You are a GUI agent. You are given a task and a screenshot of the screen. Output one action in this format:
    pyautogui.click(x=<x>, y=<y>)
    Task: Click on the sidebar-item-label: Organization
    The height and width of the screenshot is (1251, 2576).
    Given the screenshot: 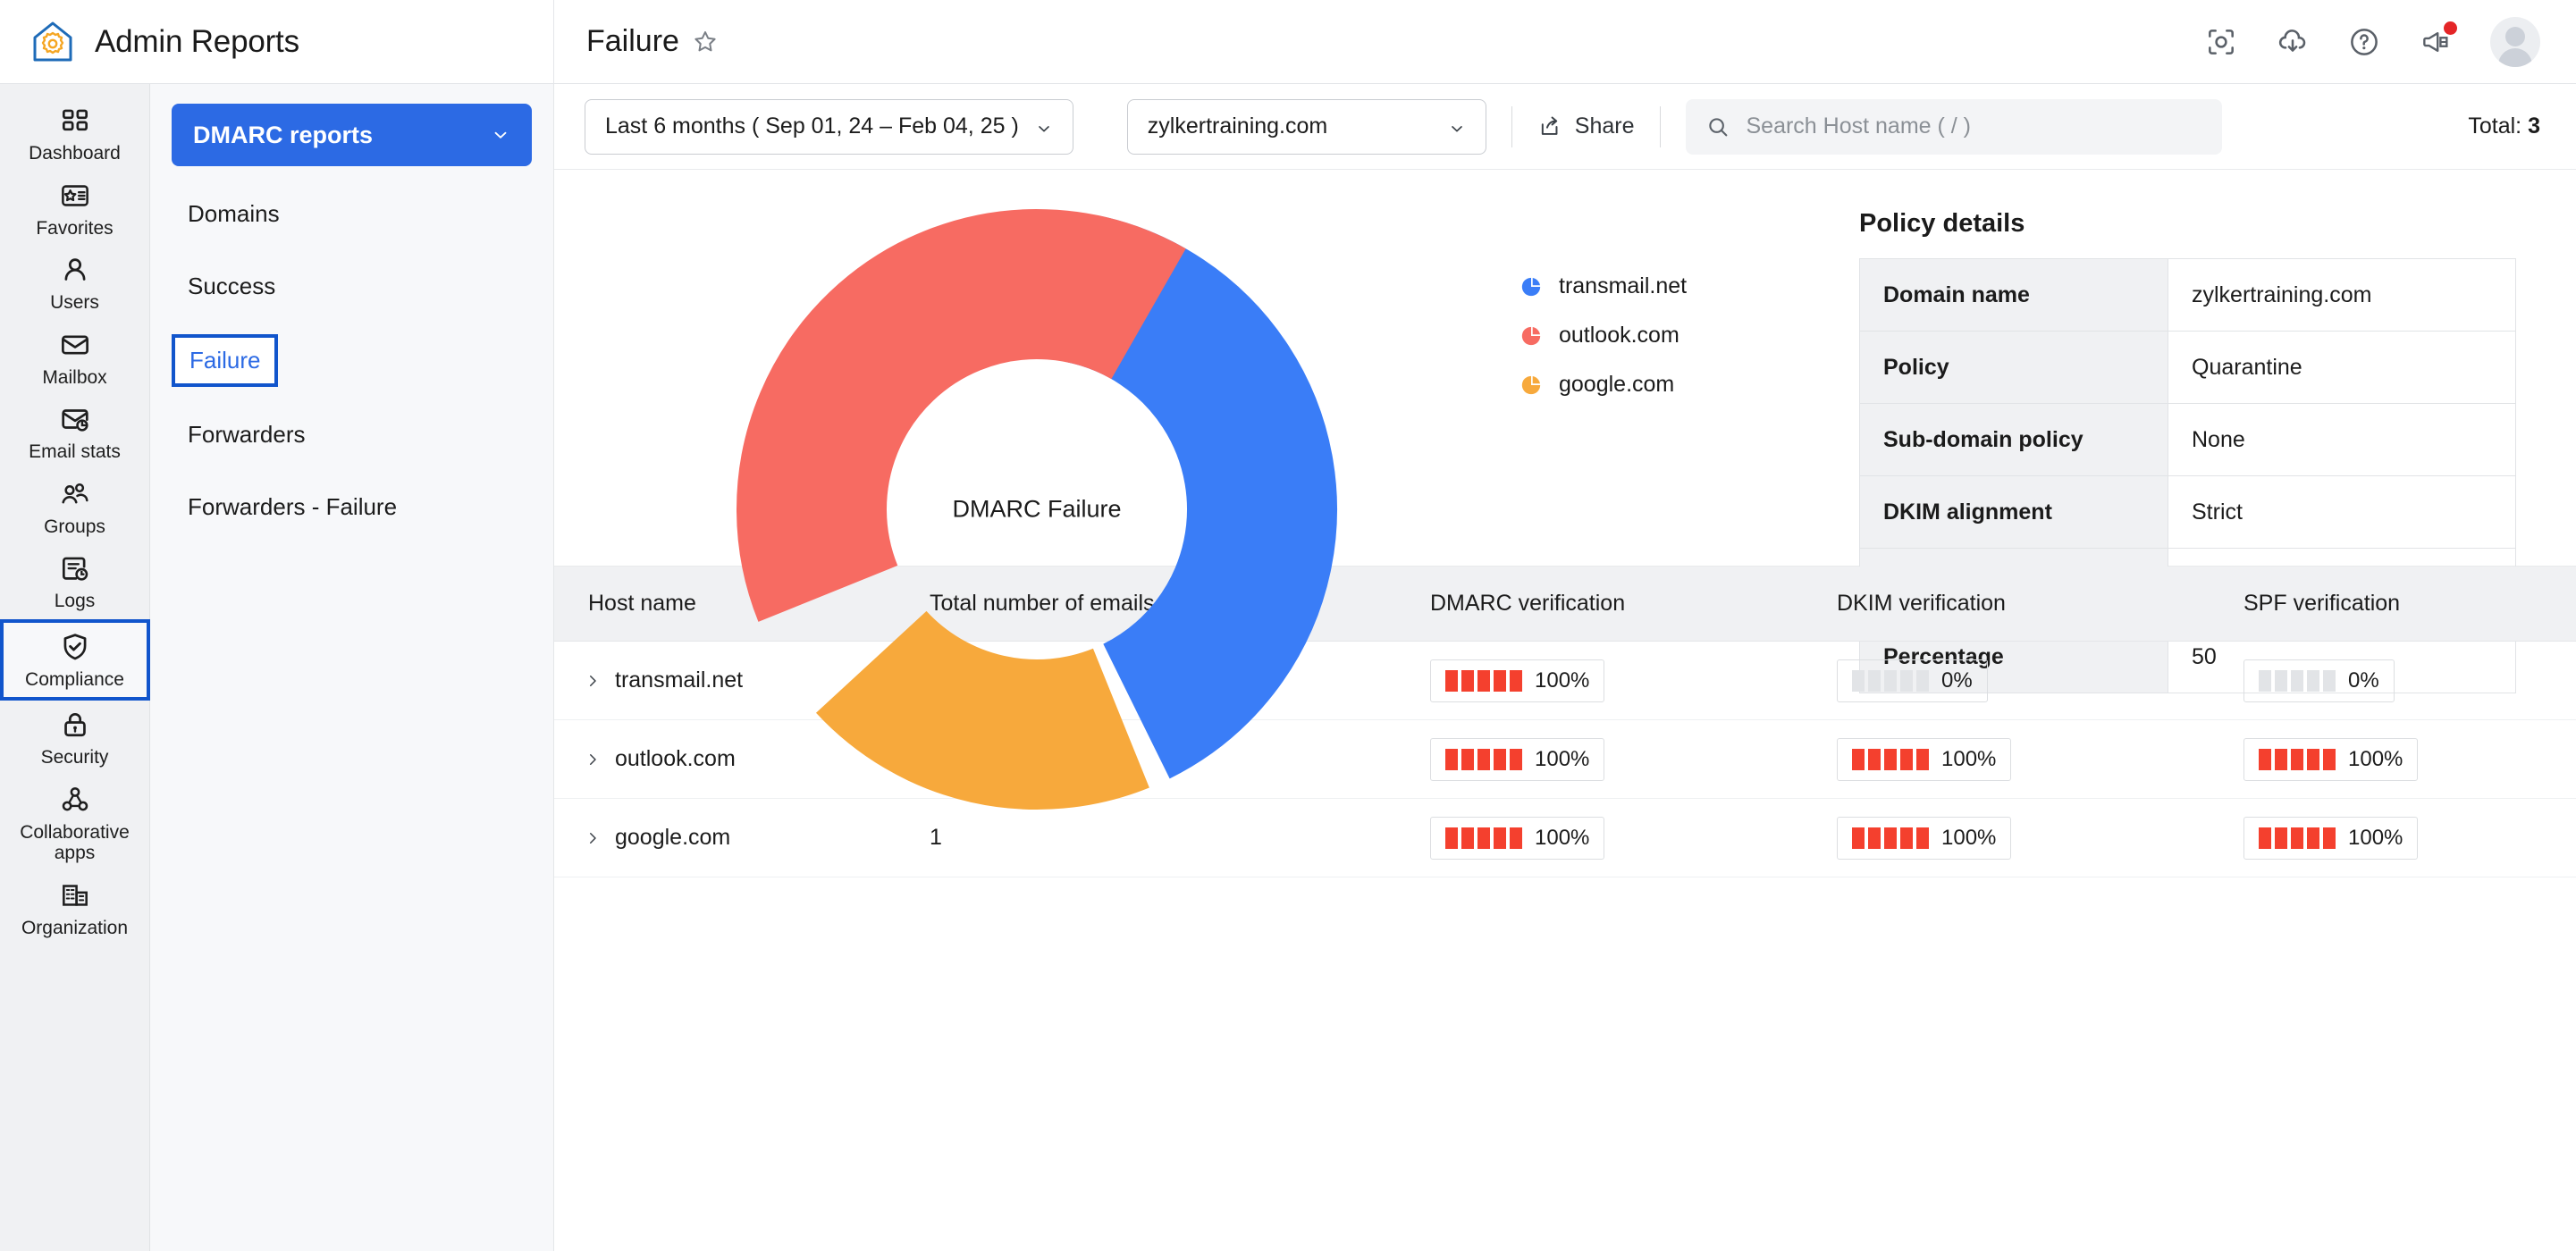 What is the action you would take?
    pyautogui.click(x=75, y=928)
    